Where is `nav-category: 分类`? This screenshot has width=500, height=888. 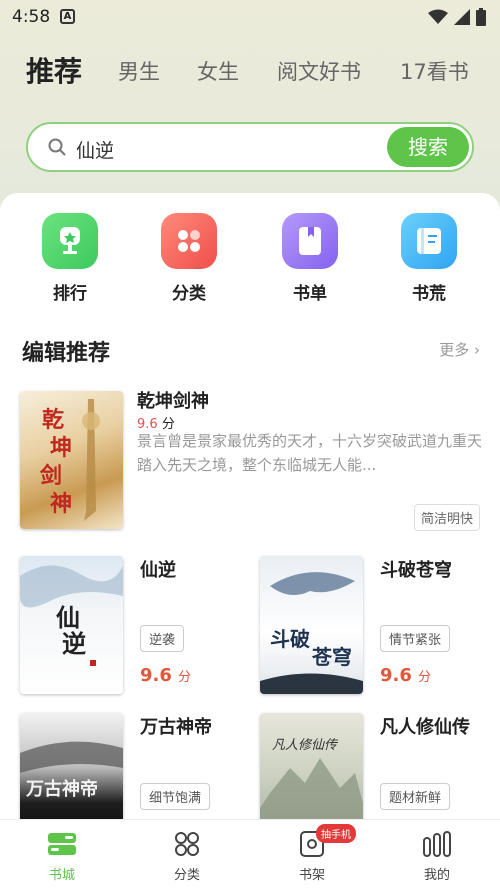 nav-category: 分类 is located at coordinates (187, 855).